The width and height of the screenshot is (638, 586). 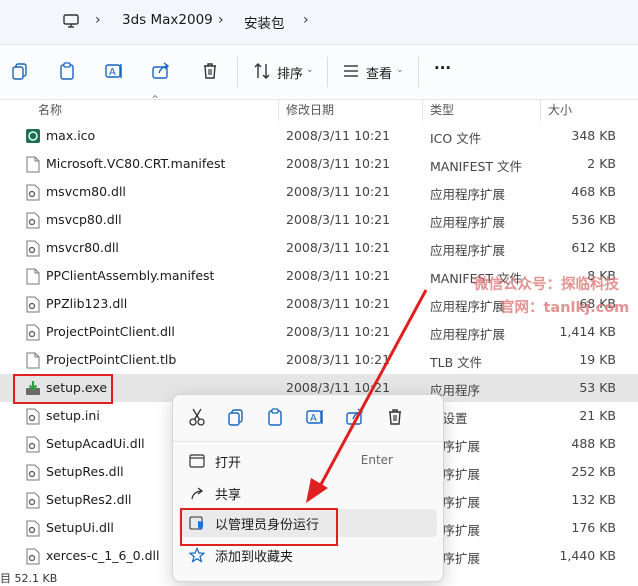 I want to click on annotation-arrow, so click(x=367, y=396).